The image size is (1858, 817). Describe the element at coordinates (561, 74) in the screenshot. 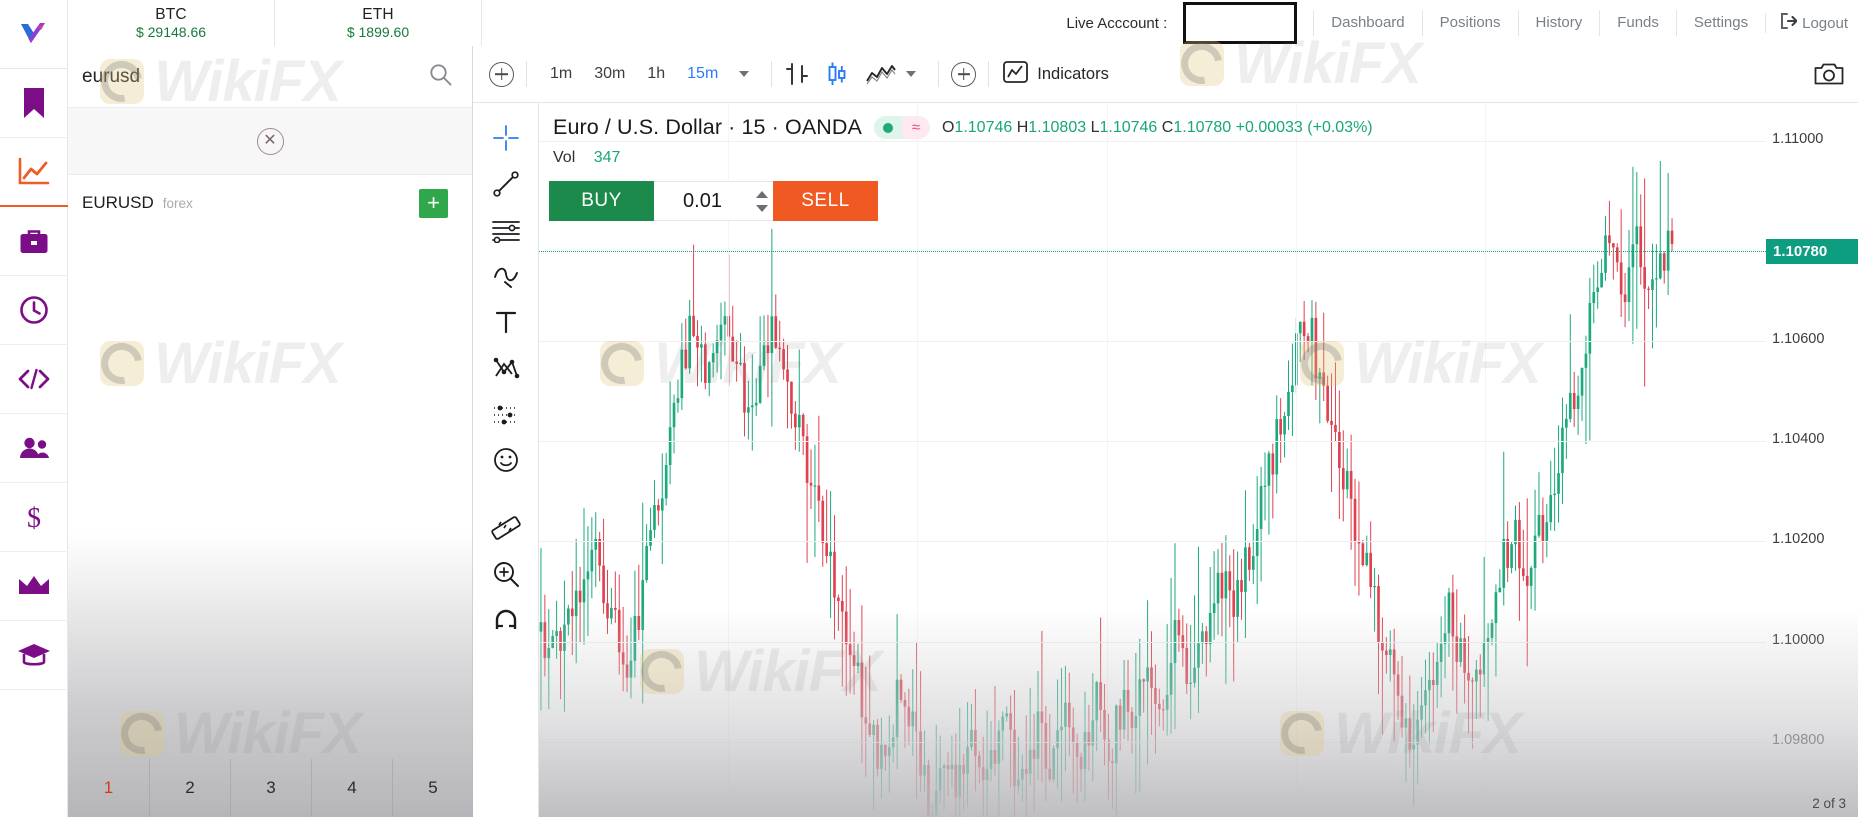

I see `timeframe-1m: 1m` at that location.